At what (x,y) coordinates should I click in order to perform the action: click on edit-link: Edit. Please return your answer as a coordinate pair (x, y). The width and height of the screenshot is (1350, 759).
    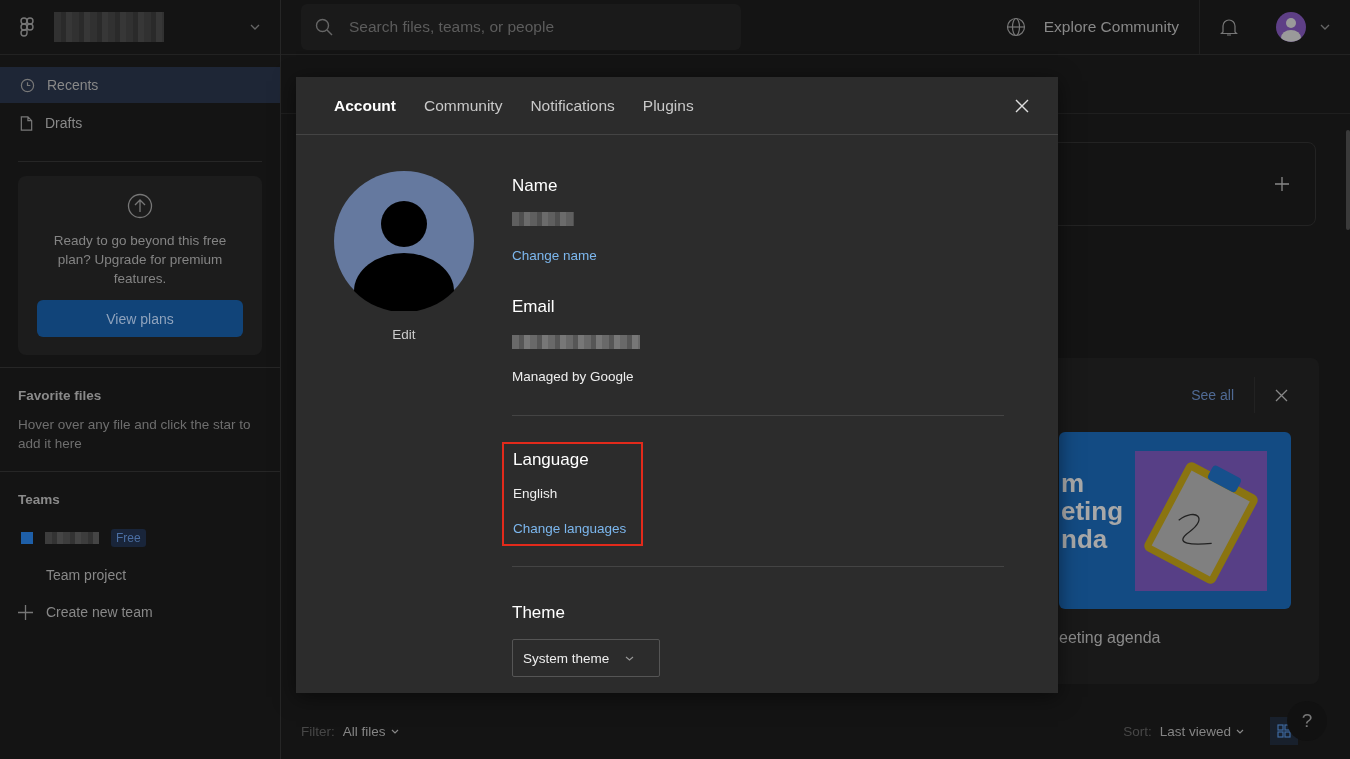
    Looking at the image, I should click on (404, 334).